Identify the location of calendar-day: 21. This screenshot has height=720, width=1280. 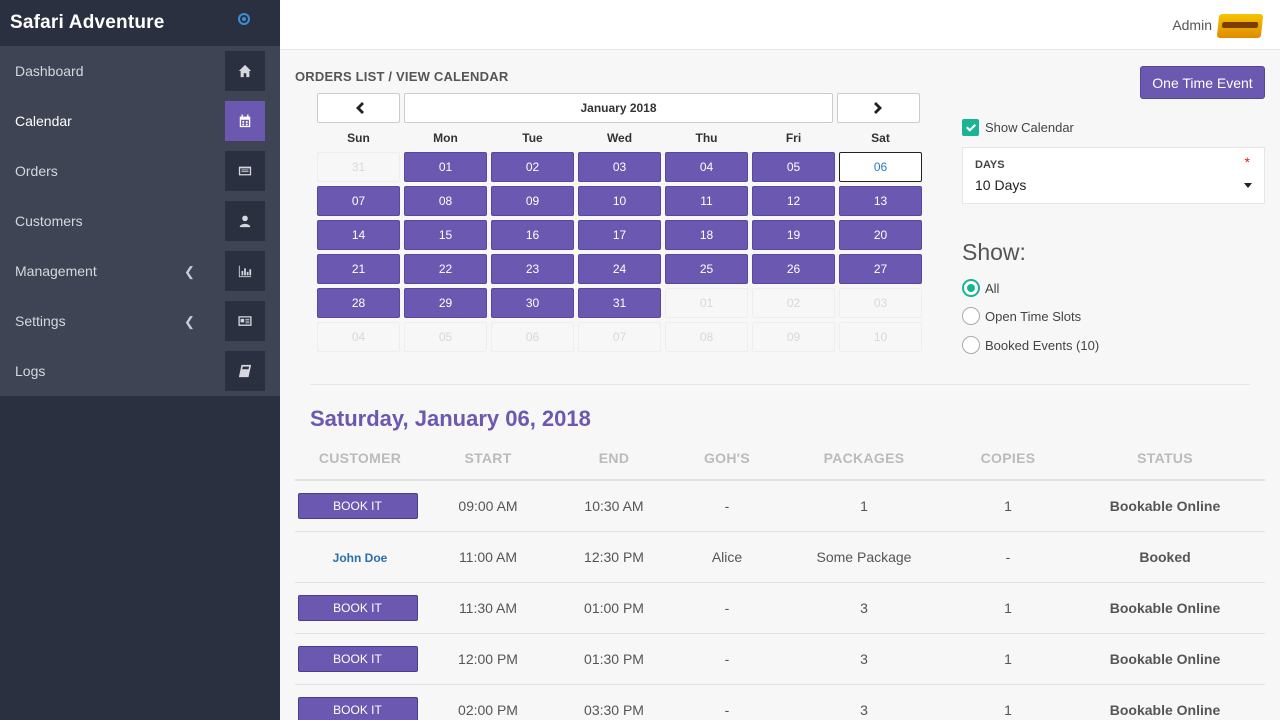
(358, 269).